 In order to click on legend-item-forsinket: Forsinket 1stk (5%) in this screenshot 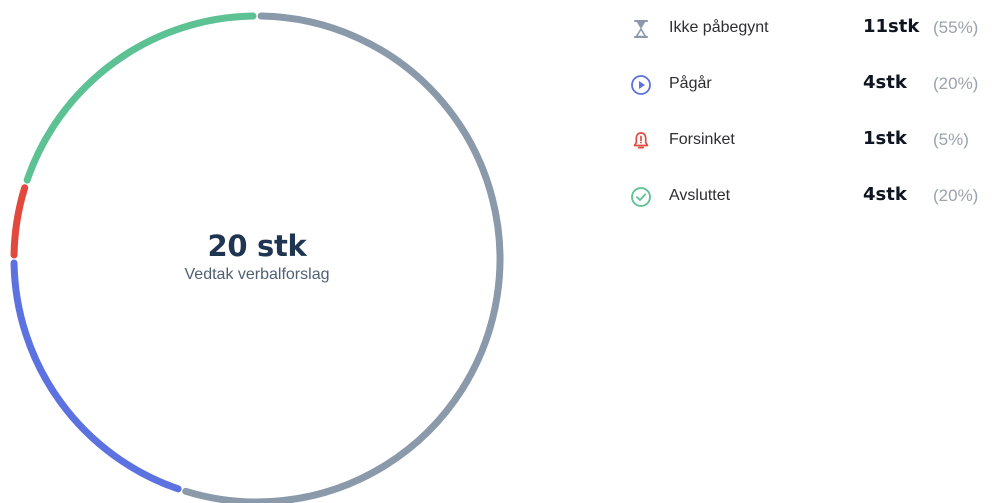, I will do `click(810, 140)`.